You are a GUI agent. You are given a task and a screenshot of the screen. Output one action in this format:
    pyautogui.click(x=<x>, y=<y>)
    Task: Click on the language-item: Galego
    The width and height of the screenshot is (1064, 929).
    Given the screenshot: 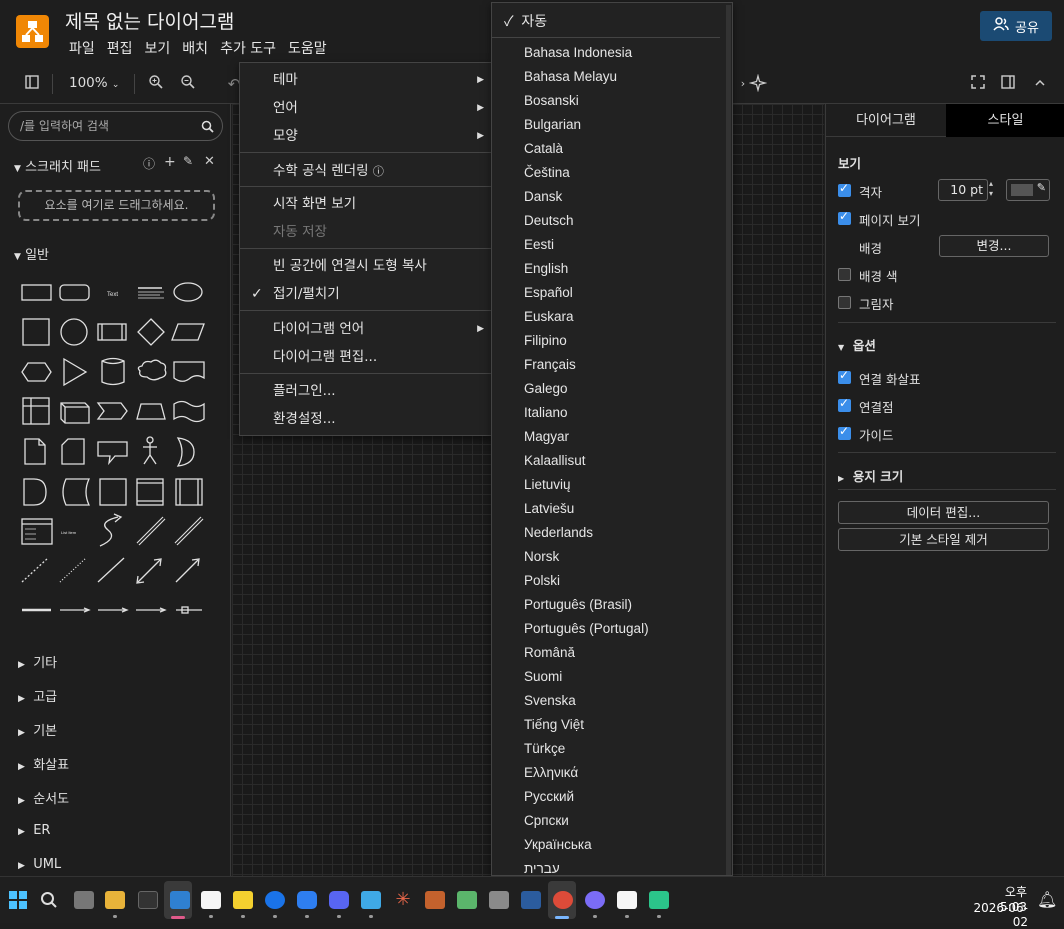 What is the action you would take?
    pyautogui.click(x=546, y=388)
    